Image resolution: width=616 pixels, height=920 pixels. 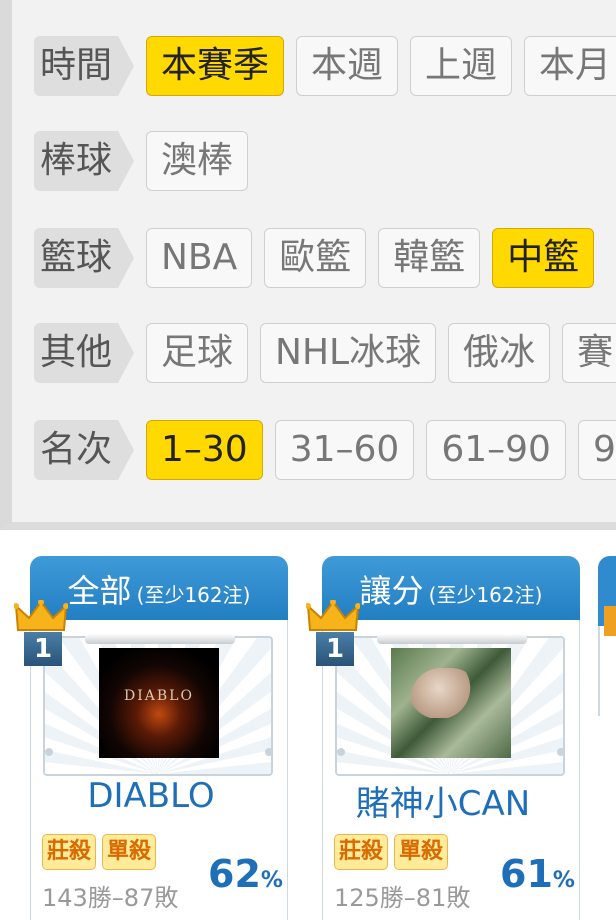 I want to click on chip-rank-1-30: 1–30, so click(x=204, y=450).